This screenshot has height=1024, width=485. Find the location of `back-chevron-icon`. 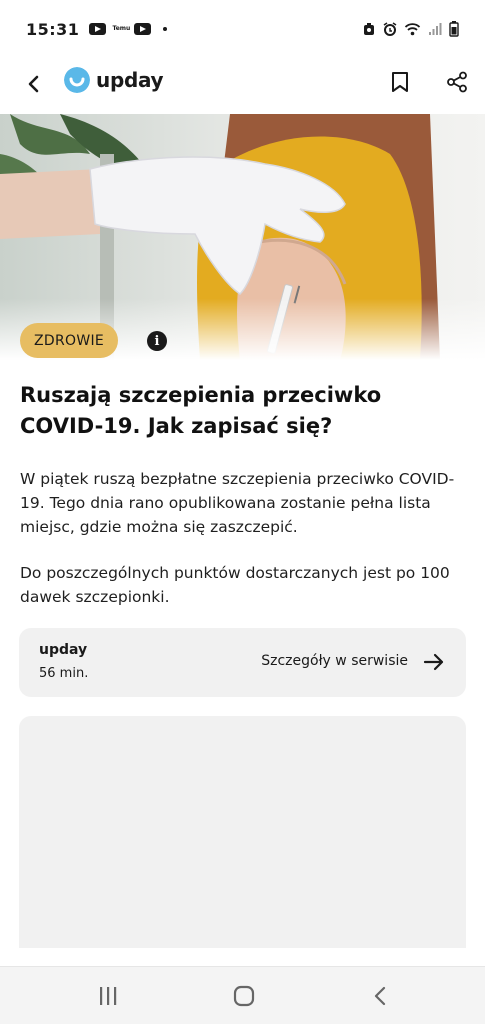

back-chevron-icon is located at coordinates (380, 996).